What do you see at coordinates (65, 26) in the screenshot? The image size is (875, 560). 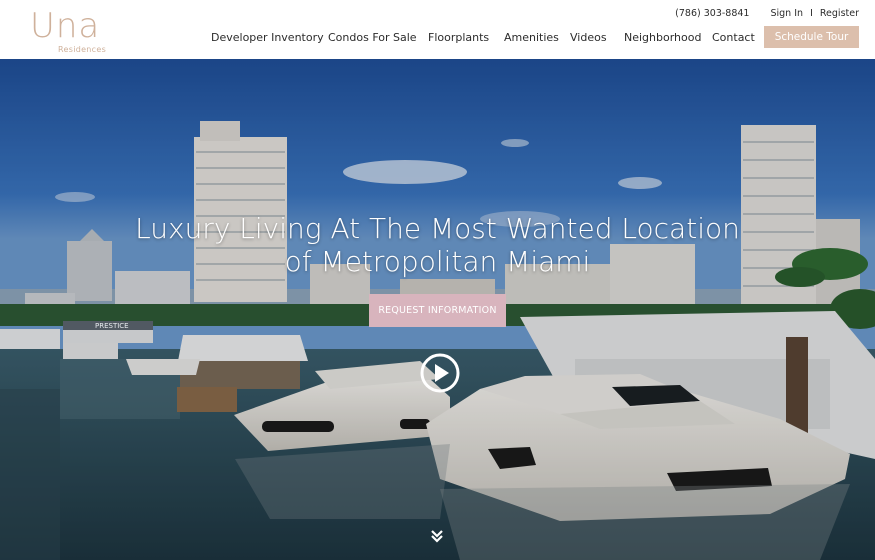 I see `logo-wordmark: Una` at bounding box center [65, 26].